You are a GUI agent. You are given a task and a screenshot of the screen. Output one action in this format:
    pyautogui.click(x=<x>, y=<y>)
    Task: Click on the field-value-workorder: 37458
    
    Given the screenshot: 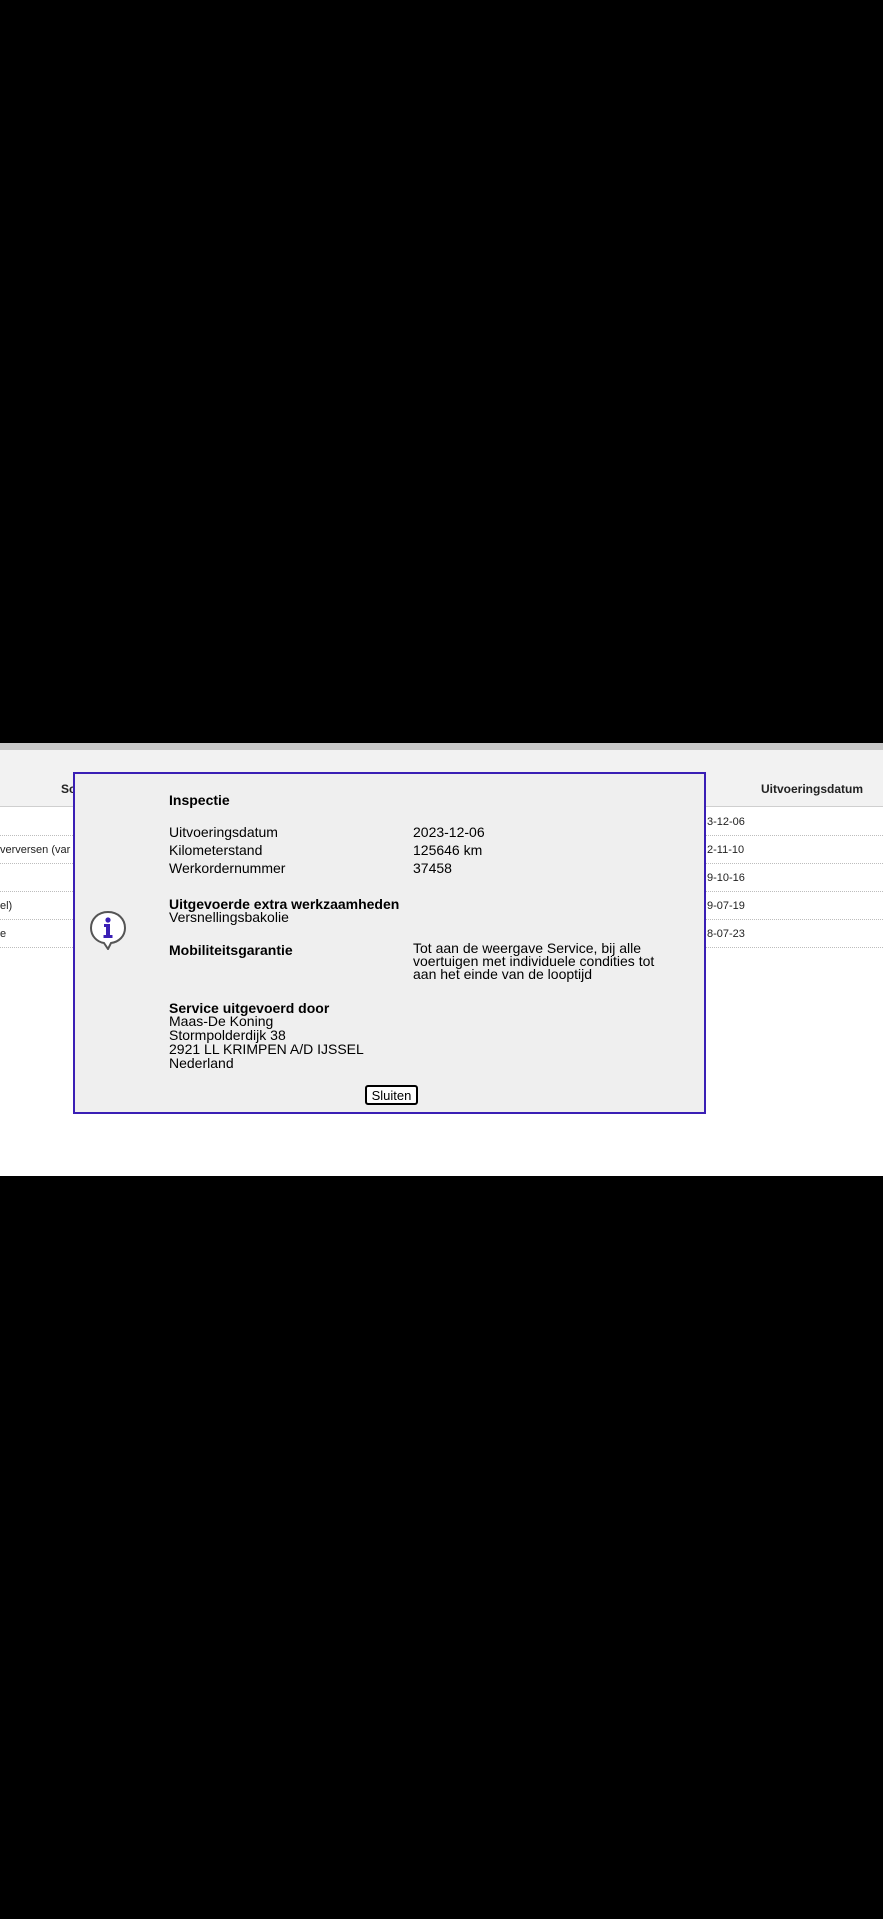 What is the action you would take?
    pyautogui.click(x=432, y=868)
    